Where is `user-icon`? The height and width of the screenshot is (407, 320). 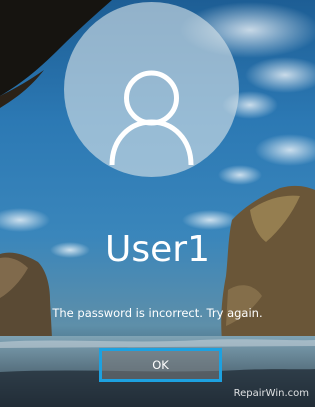
user-icon is located at coordinates (151, 118).